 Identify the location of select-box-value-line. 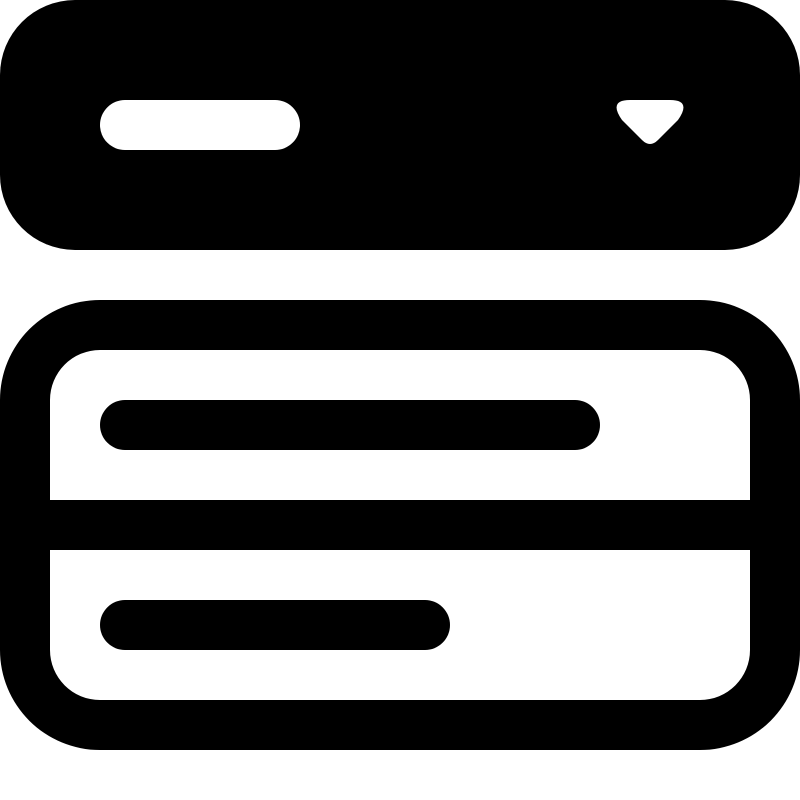
(200, 125).